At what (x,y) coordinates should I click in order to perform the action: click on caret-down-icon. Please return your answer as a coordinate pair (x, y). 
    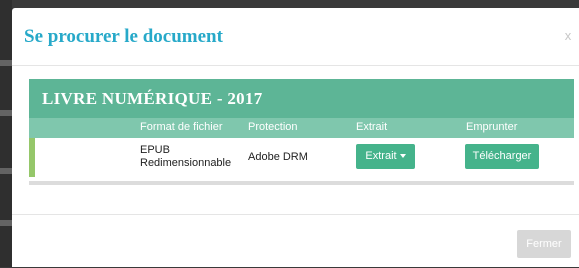
    Looking at the image, I should click on (402, 156).